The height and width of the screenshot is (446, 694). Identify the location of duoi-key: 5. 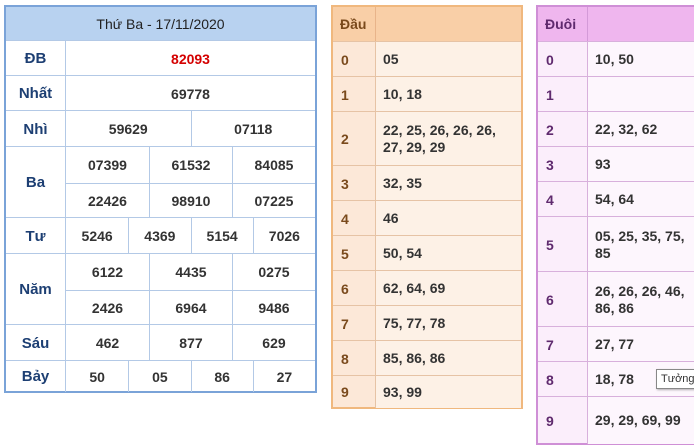
(563, 244).